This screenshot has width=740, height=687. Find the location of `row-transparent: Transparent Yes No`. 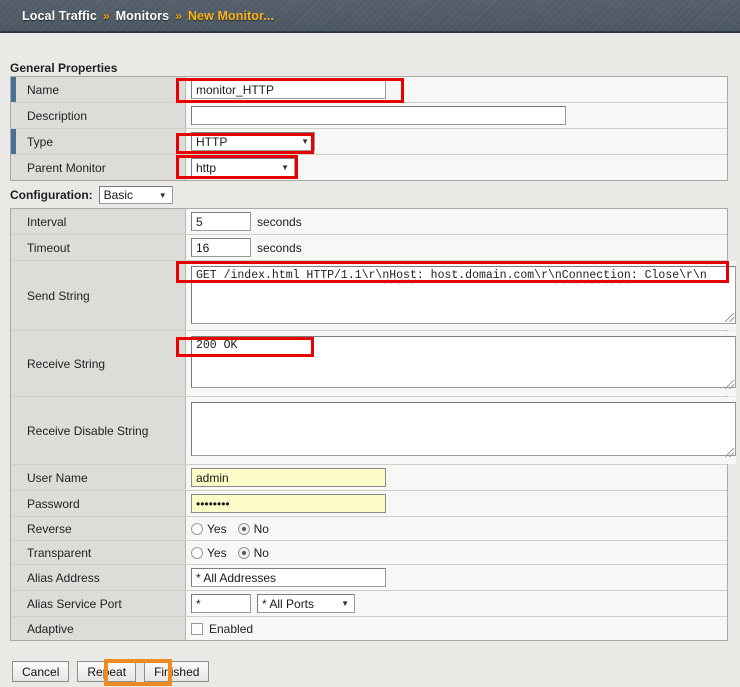

row-transparent: Transparent Yes No is located at coordinates (369, 553).